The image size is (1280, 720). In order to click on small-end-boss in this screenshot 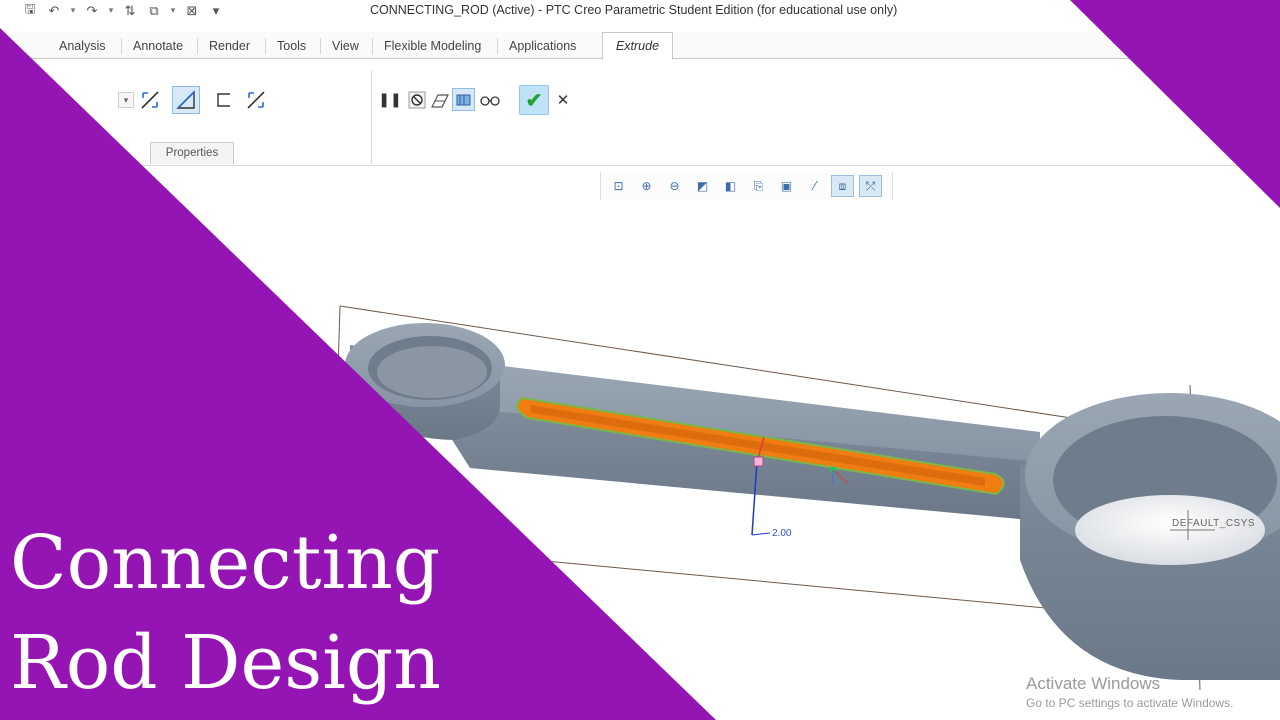, I will do `click(425, 381)`.